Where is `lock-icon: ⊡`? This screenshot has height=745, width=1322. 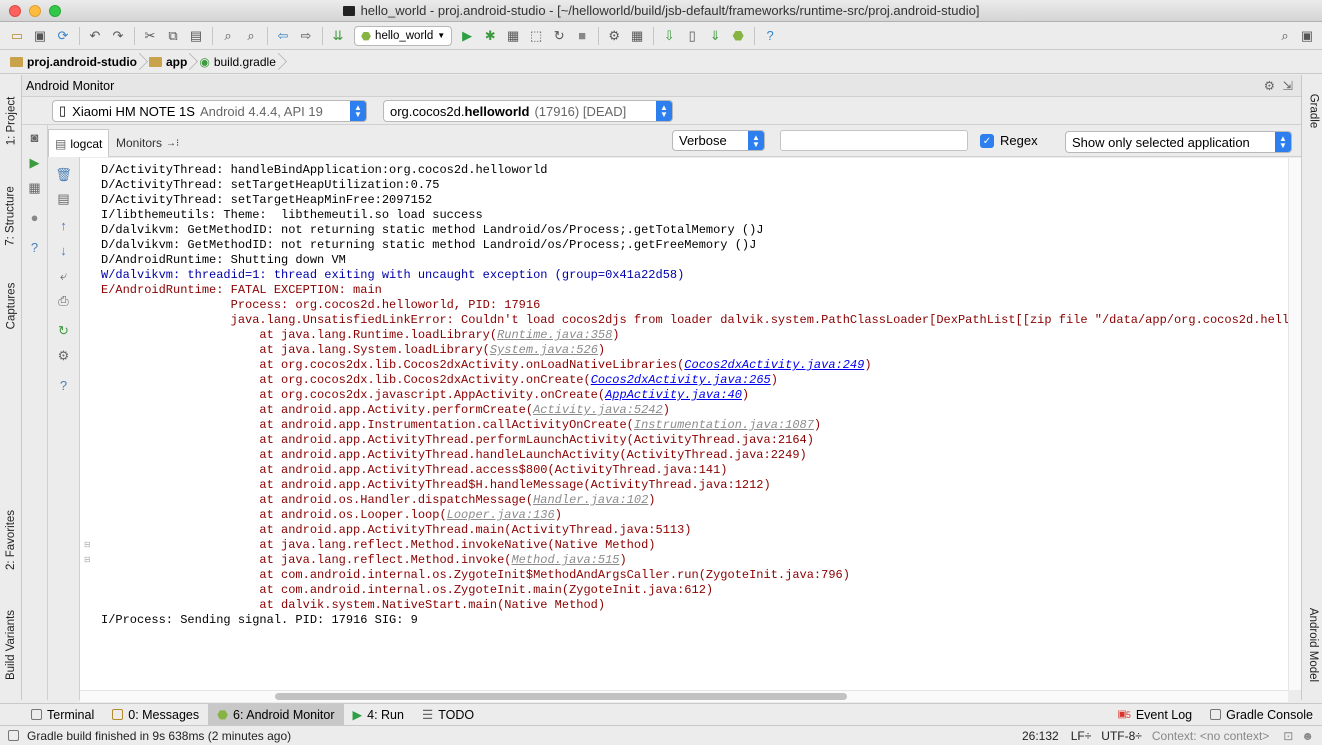 lock-icon: ⊡ is located at coordinates (1288, 736).